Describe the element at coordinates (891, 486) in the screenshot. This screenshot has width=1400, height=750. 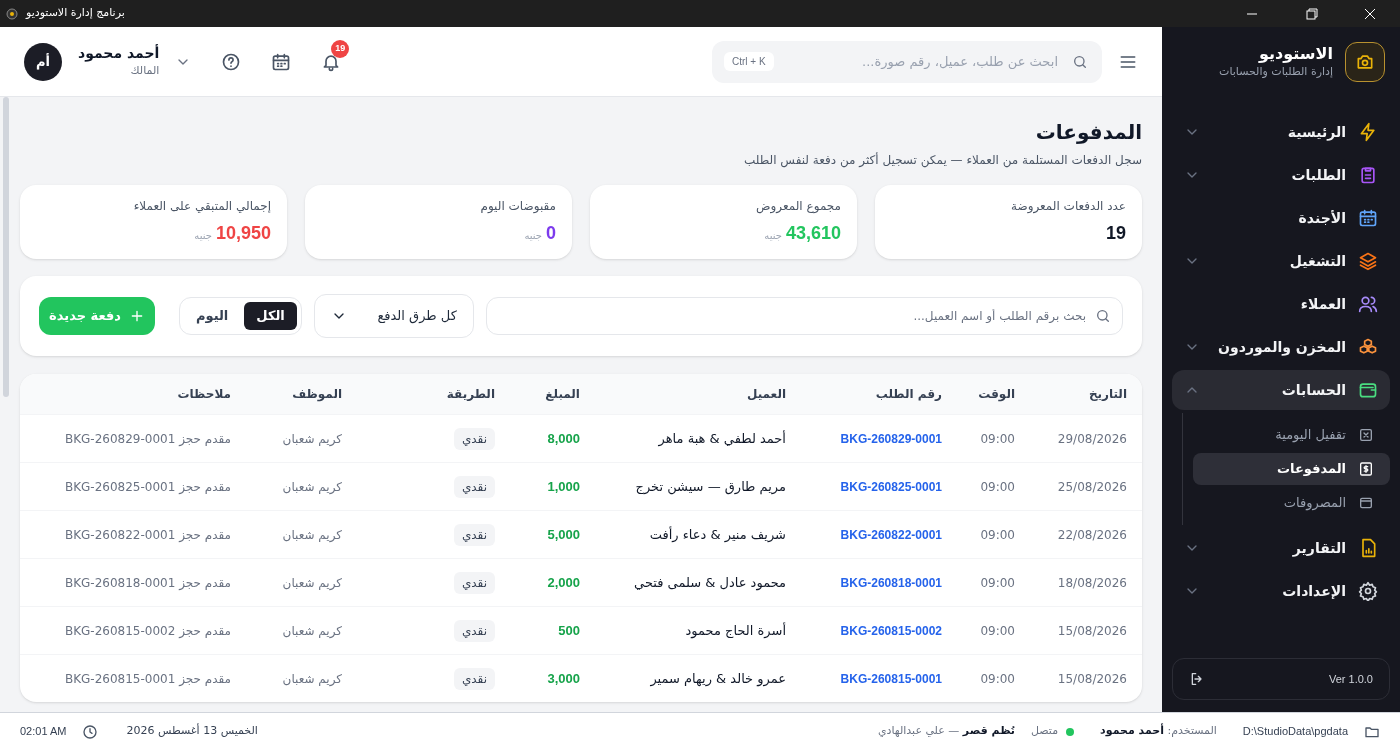
I see `order-link: BKG-260825-0001` at that location.